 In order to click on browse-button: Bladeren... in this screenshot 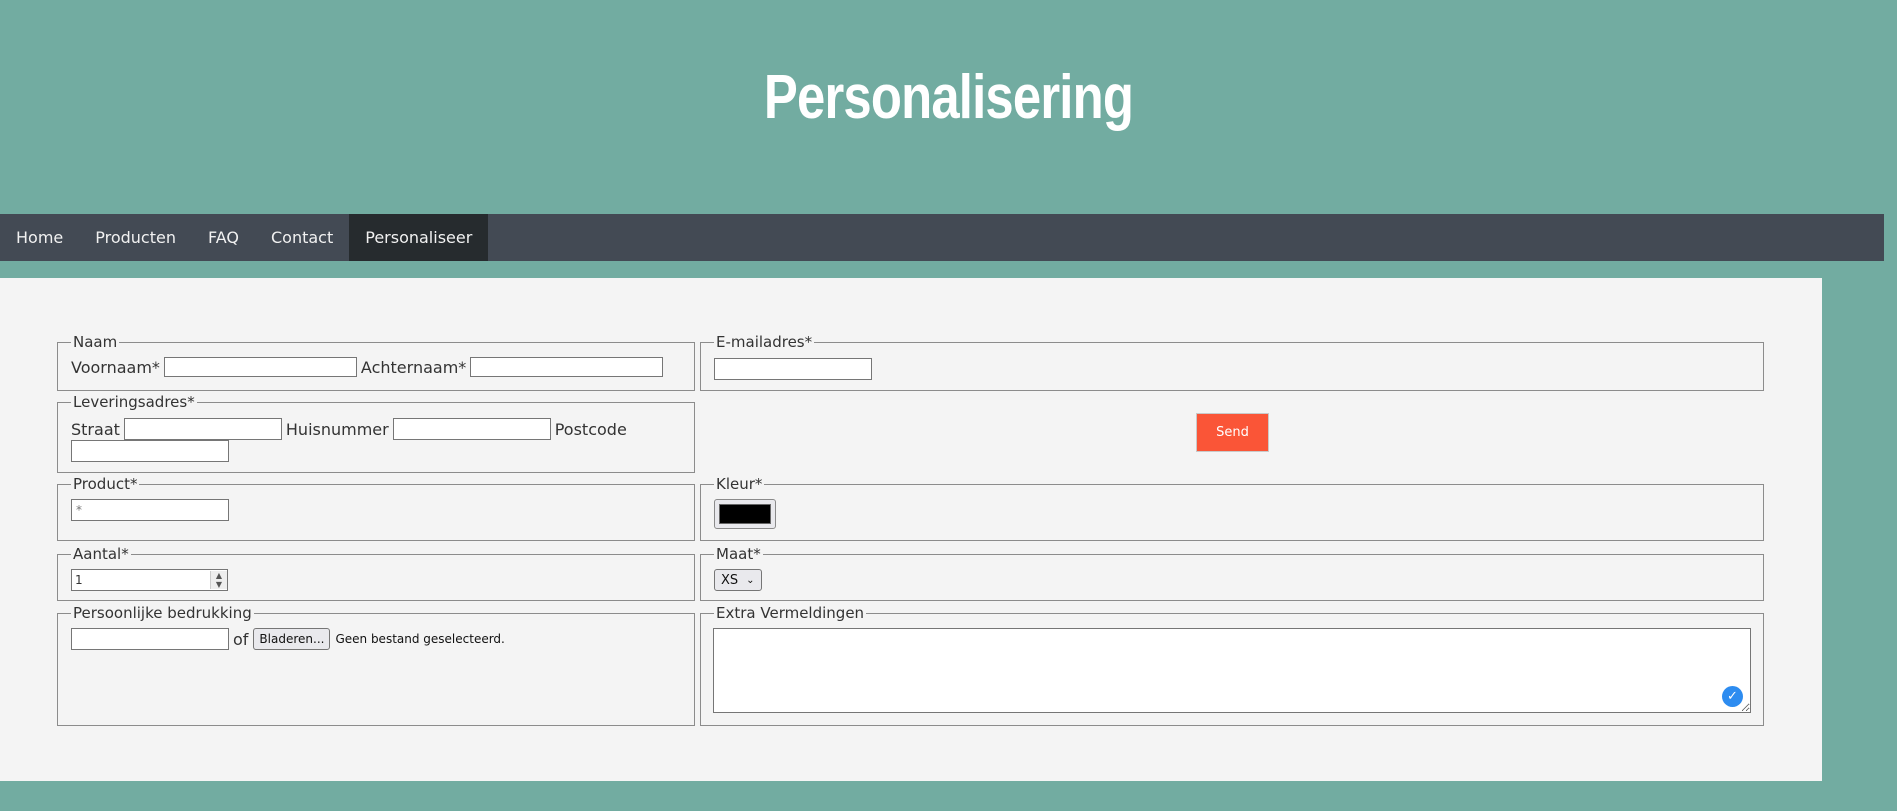, I will do `click(292, 639)`.